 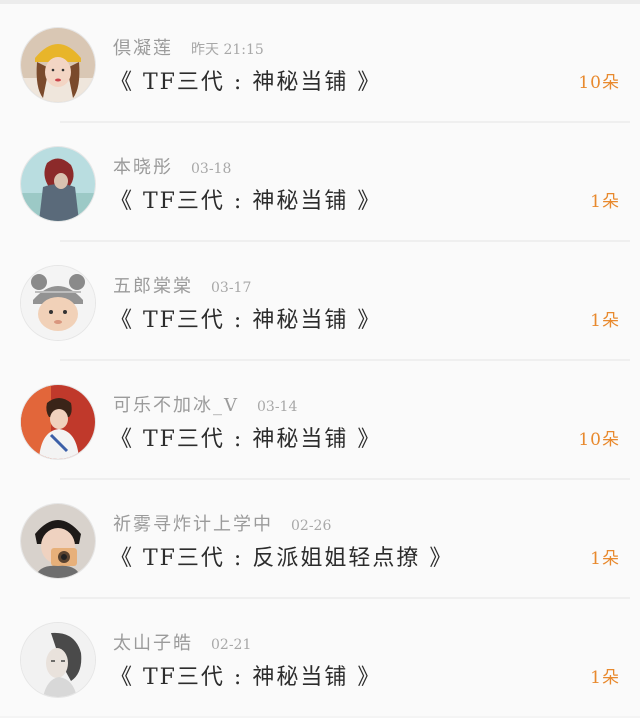 I want to click on item-meta: 可乐不加冰_V 03-14, so click(x=205, y=404).